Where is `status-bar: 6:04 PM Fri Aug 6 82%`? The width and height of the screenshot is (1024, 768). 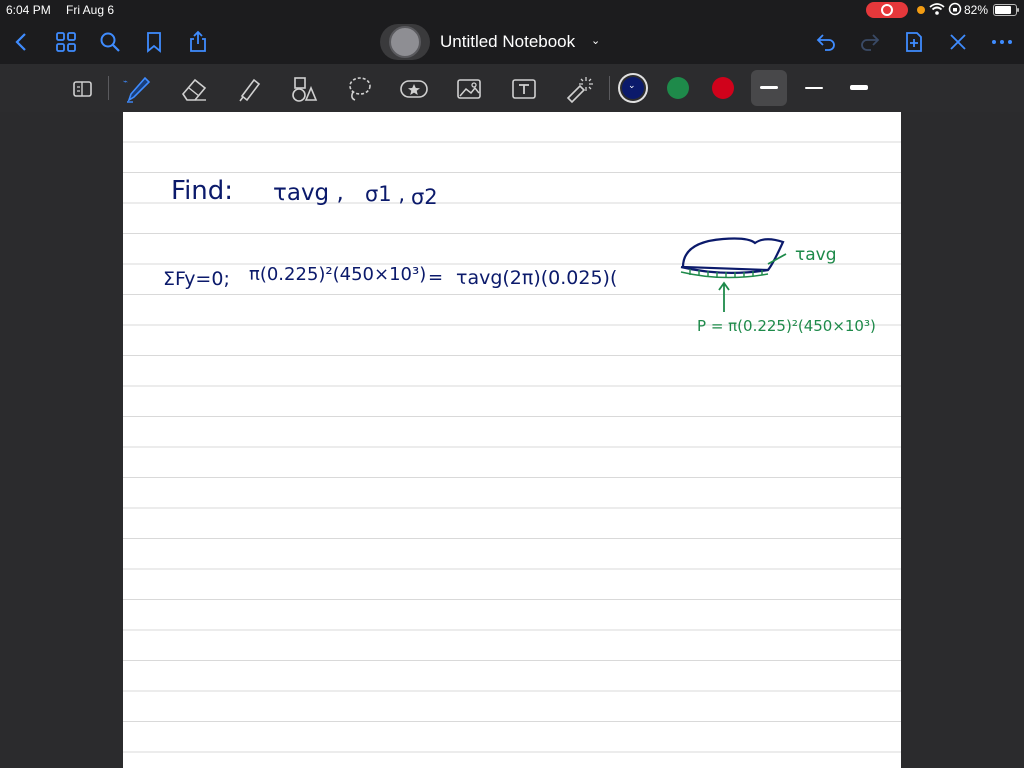
status-bar: 6:04 PM Fri Aug 6 82% is located at coordinates (512, 10).